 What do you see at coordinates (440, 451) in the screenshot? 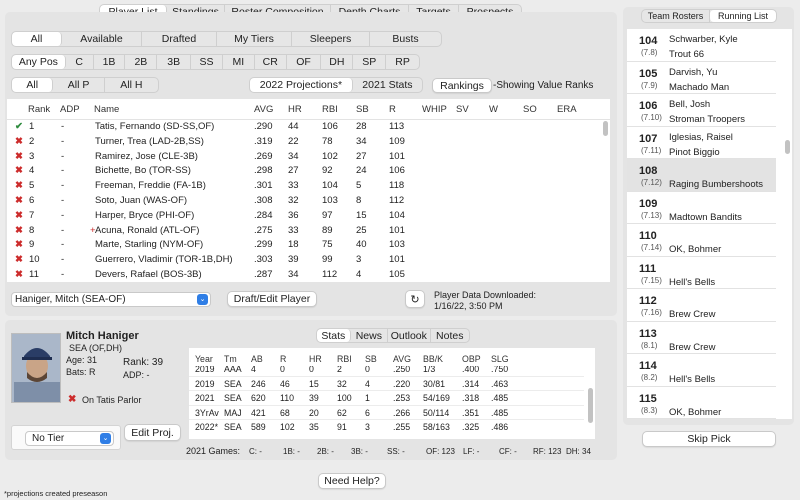
I see `games-pos: OF: 123` at bounding box center [440, 451].